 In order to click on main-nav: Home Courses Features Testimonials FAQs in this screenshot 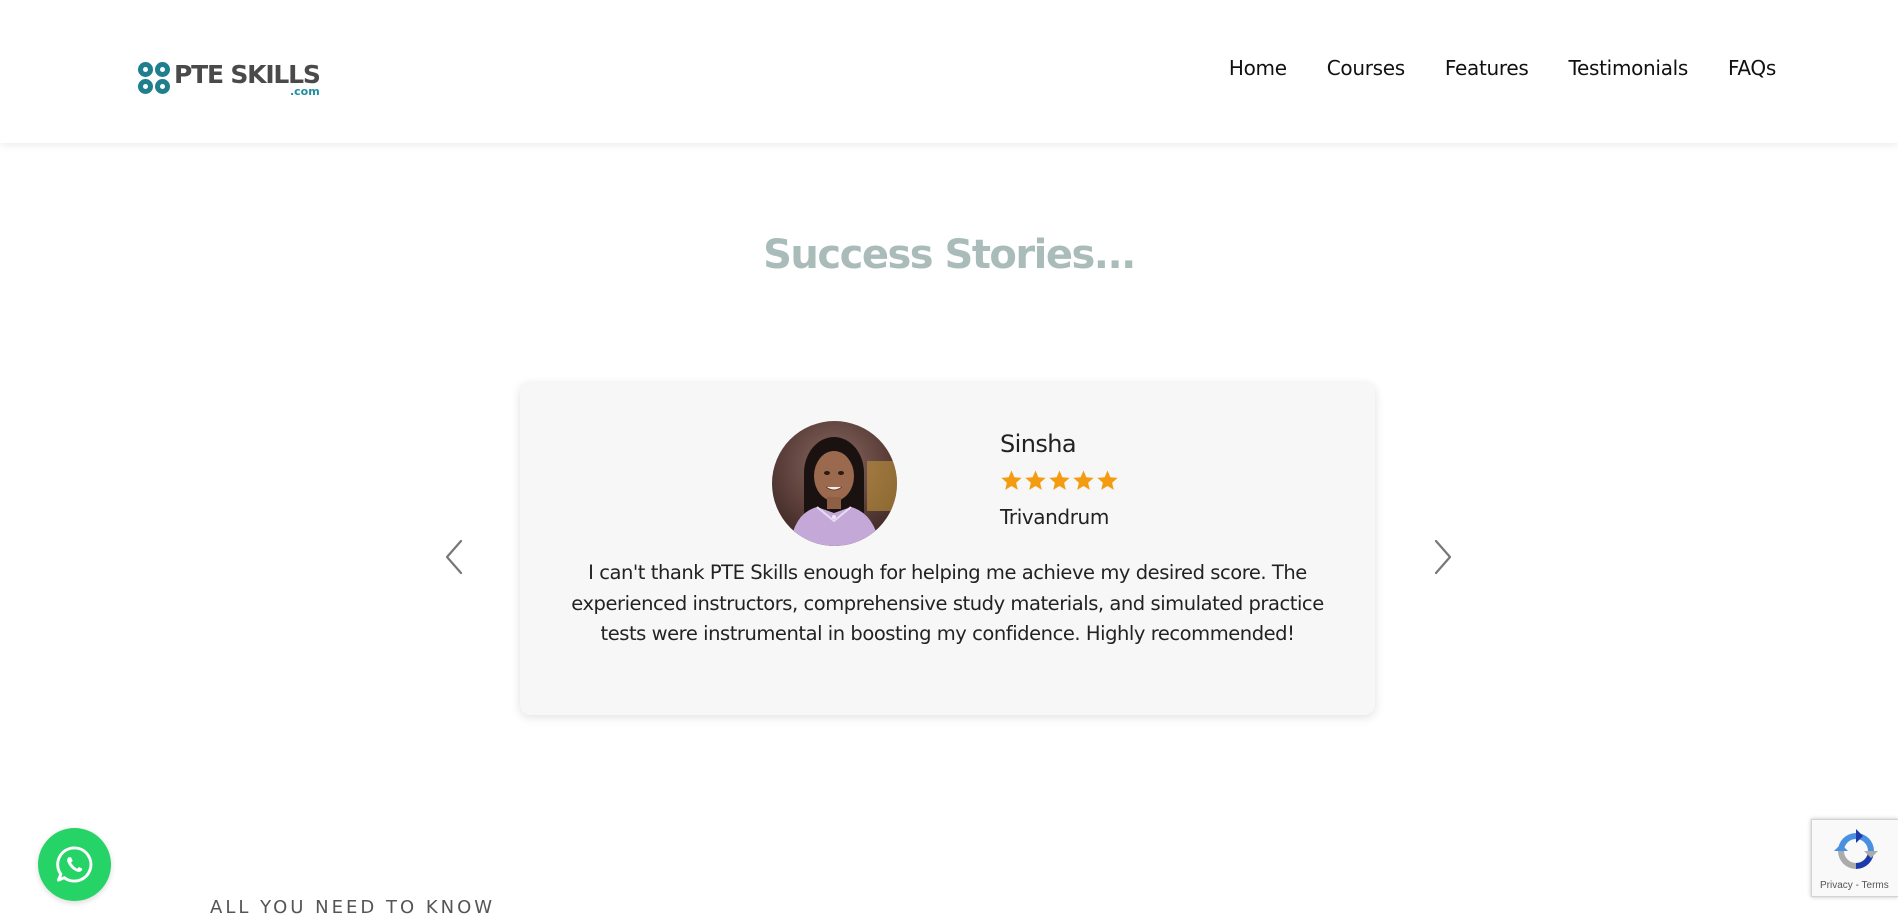, I will do `click(1482, 68)`.